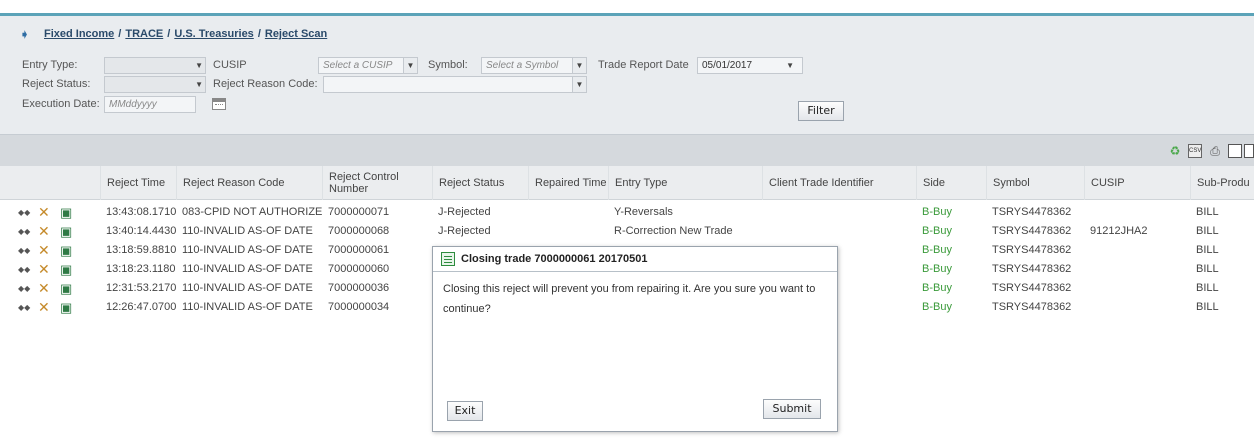 Image resolution: width=1254 pixels, height=448 pixels. What do you see at coordinates (368, 65) in the screenshot?
I see `cusip-select: Select a CUSIP ▼` at bounding box center [368, 65].